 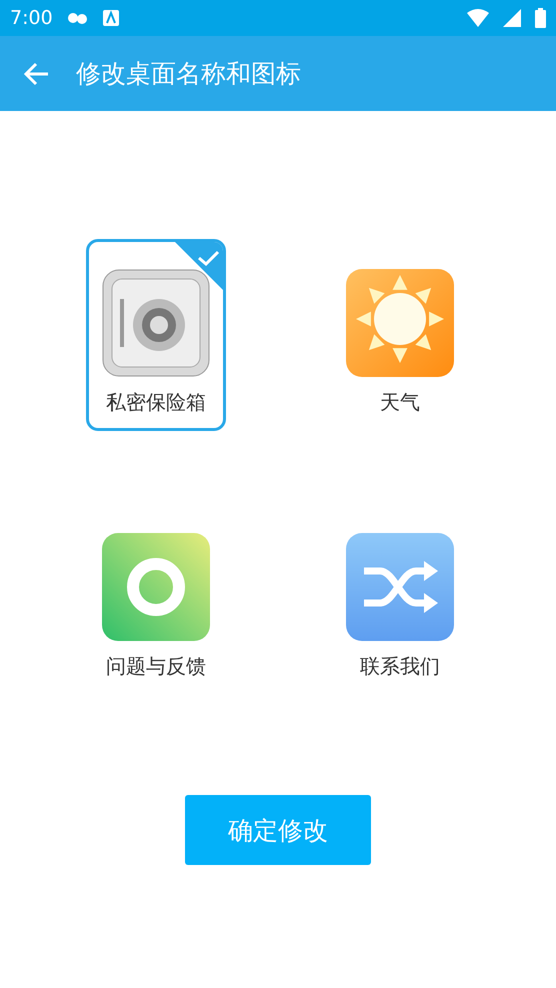 What do you see at coordinates (110, 18) in the screenshot?
I see `app-notification-icon` at bounding box center [110, 18].